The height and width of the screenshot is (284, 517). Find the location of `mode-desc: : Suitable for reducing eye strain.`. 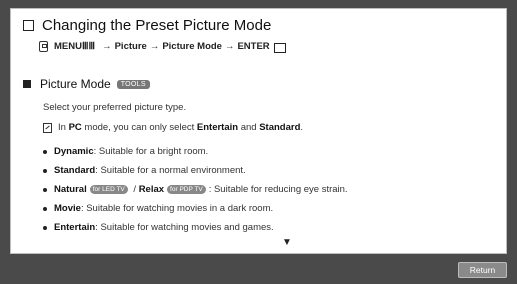

mode-desc: : Suitable for reducing eye strain. is located at coordinates (278, 189).